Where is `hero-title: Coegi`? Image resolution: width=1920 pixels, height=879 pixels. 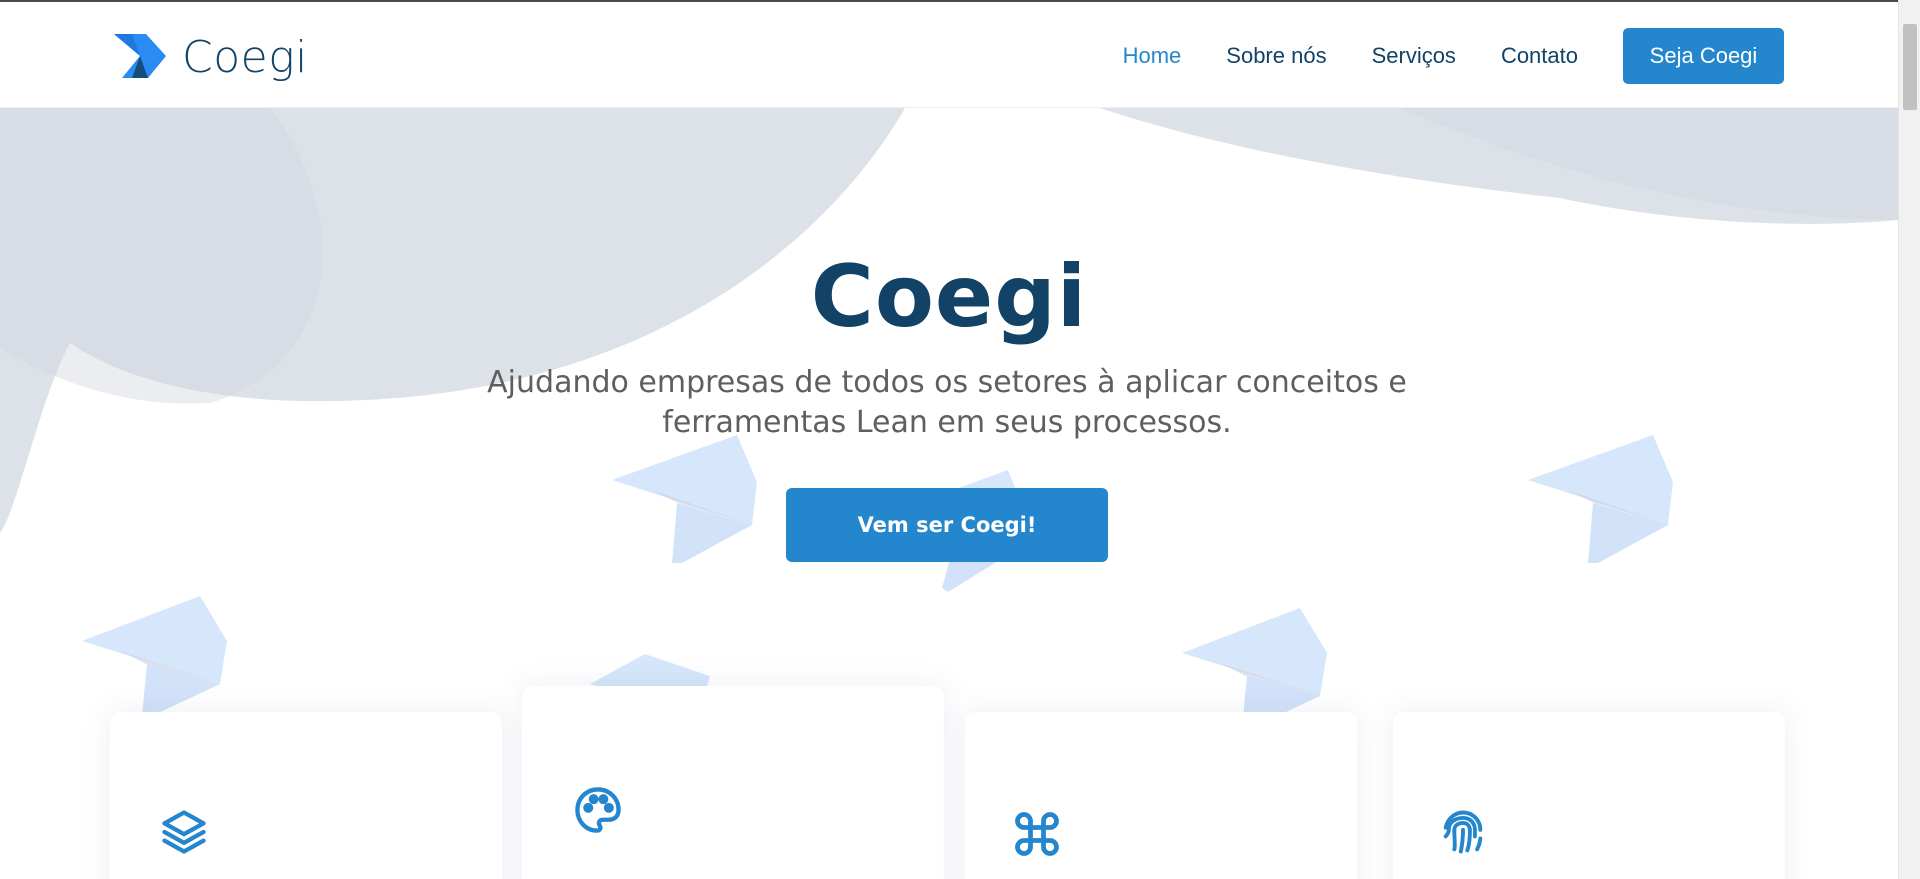
hero-title: Coegi is located at coordinates (949, 297).